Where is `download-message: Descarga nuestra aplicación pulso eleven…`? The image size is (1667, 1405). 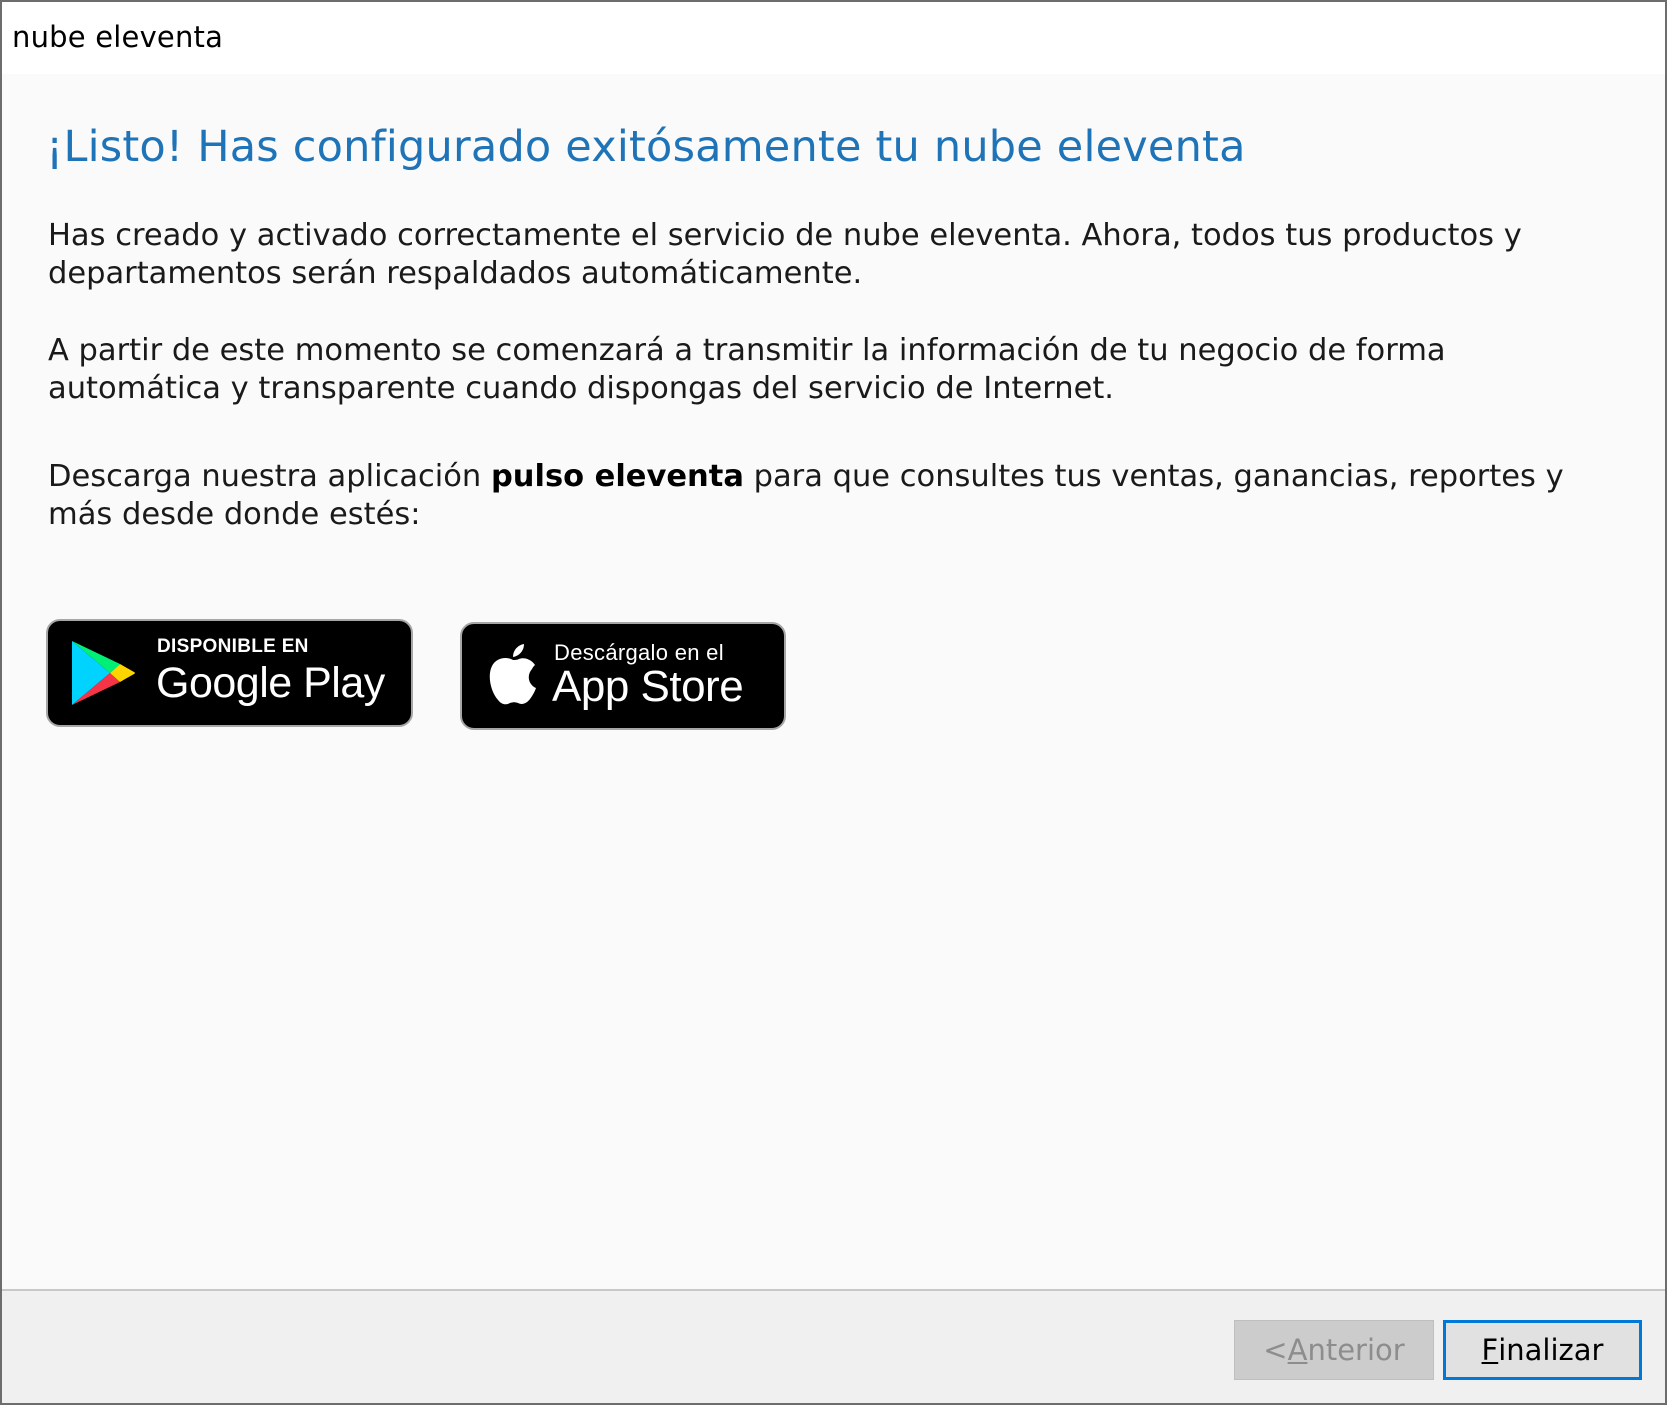
download-message: Descarga nuestra aplicación pulso eleven… is located at coordinates (838, 496).